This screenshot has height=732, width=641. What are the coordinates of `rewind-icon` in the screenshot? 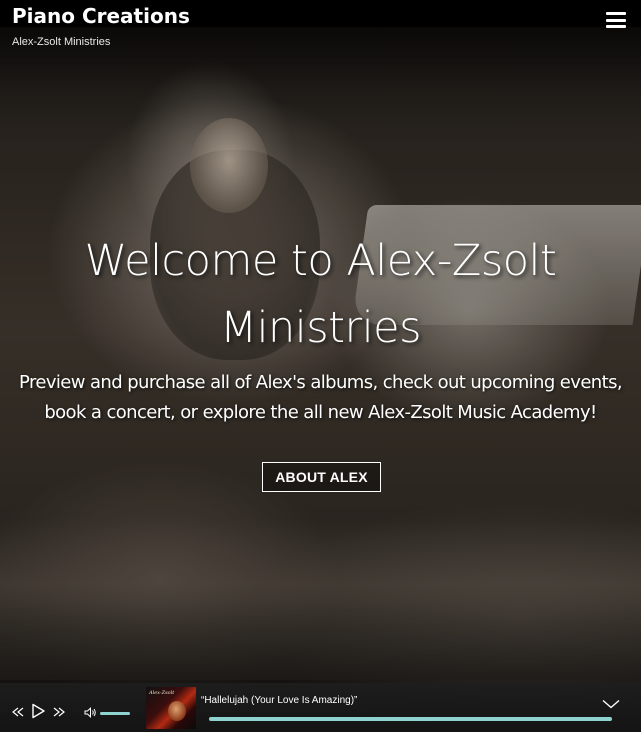 It's located at (18, 712).